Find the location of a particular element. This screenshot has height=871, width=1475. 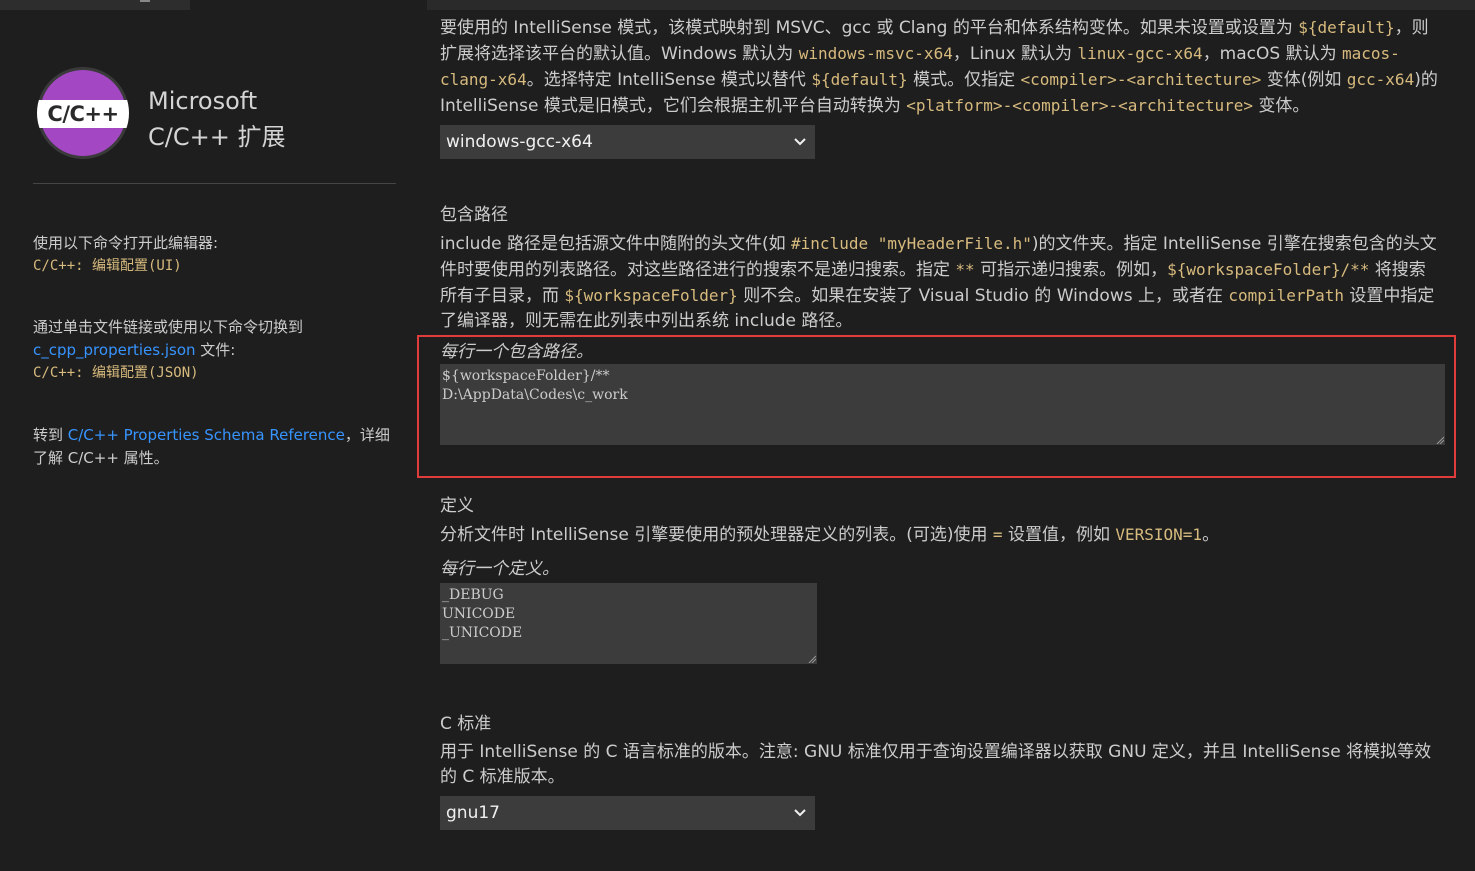

open-editor-text: 使用以下命令打开此编辑器: is located at coordinates (126, 243).